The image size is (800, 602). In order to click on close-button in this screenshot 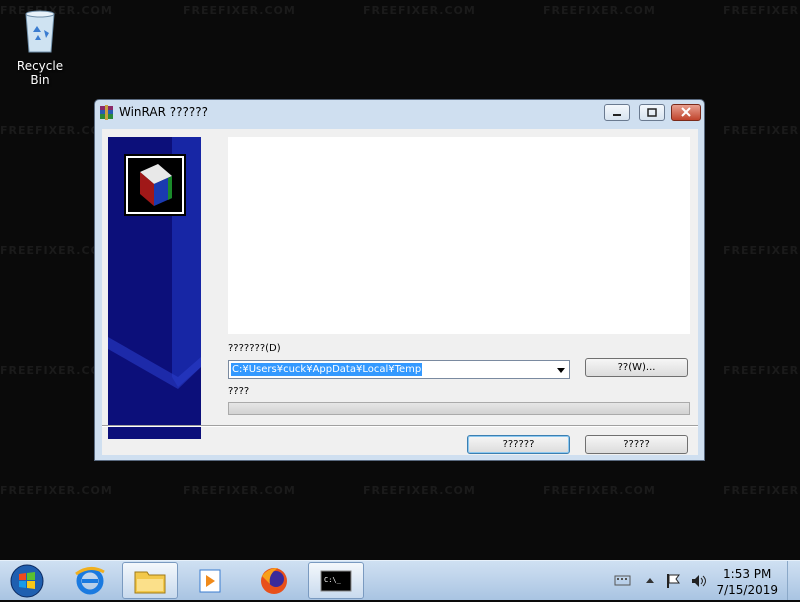, I will do `click(686, 112)`.